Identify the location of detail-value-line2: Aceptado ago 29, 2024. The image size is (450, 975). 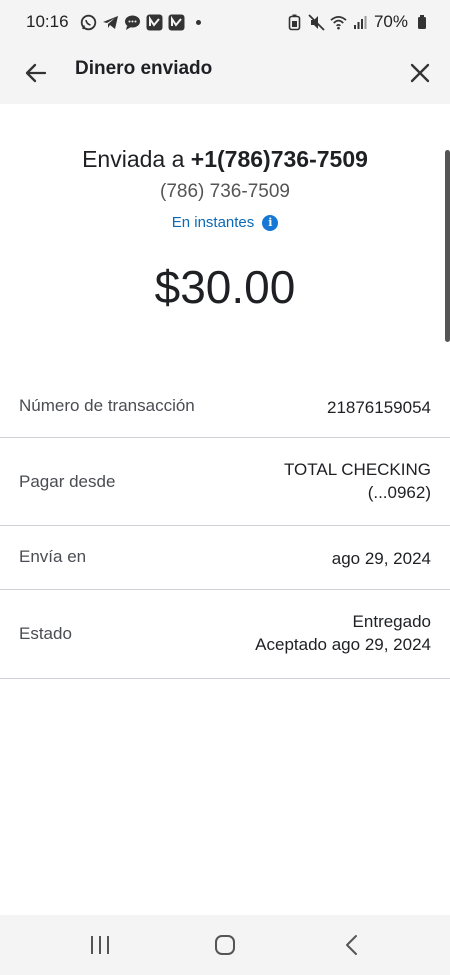
(343, 644).